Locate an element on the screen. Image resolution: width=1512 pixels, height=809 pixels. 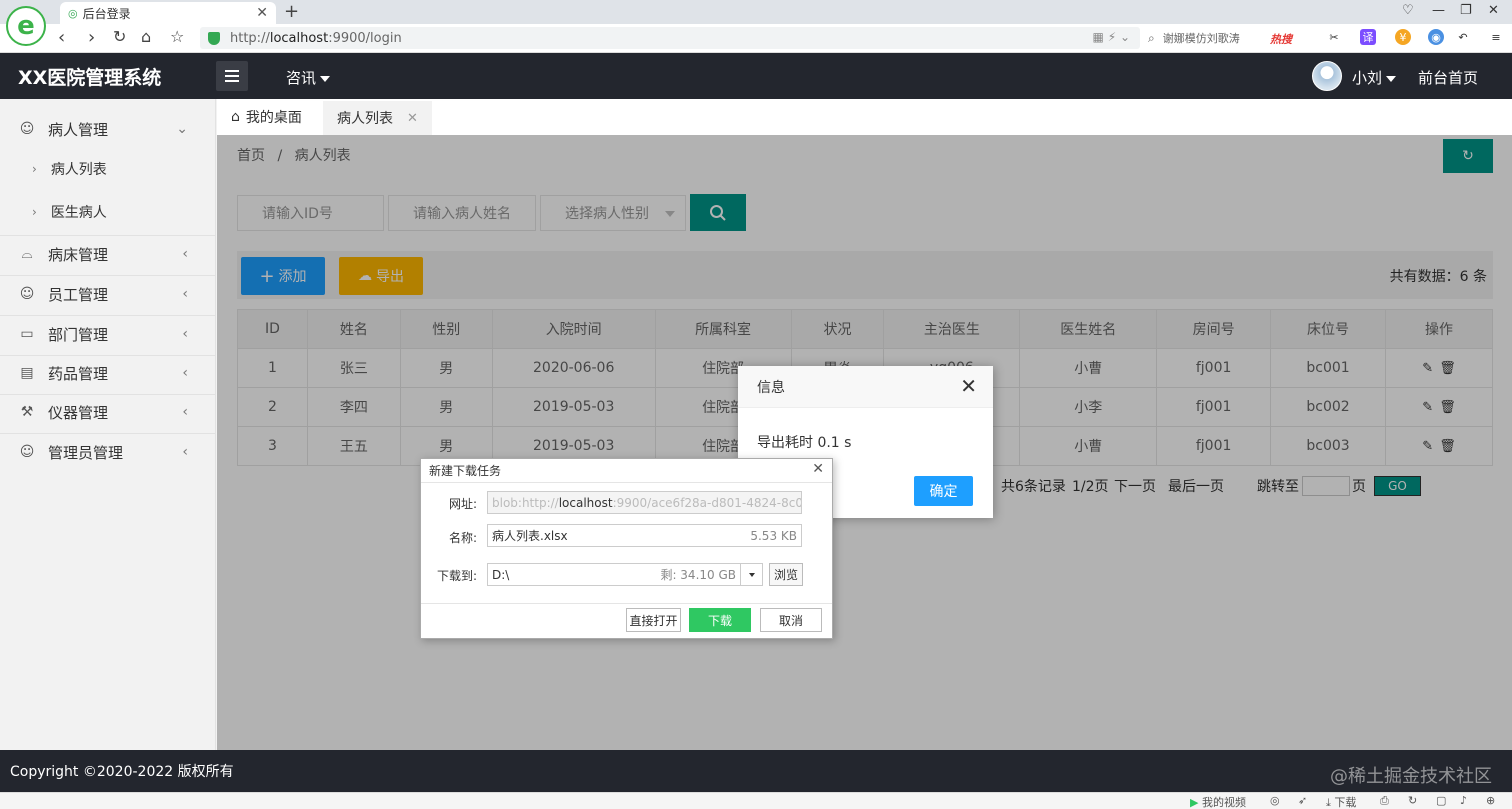
undo-icon: ↶ is located at coordinates (1463, 37).